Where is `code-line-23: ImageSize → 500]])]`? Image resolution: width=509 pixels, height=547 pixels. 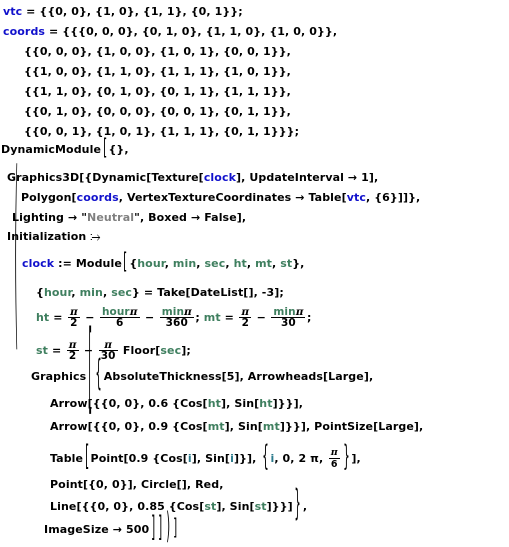 code-line-23: ImageSize → 500]])] is located at coordinates (111, 526).